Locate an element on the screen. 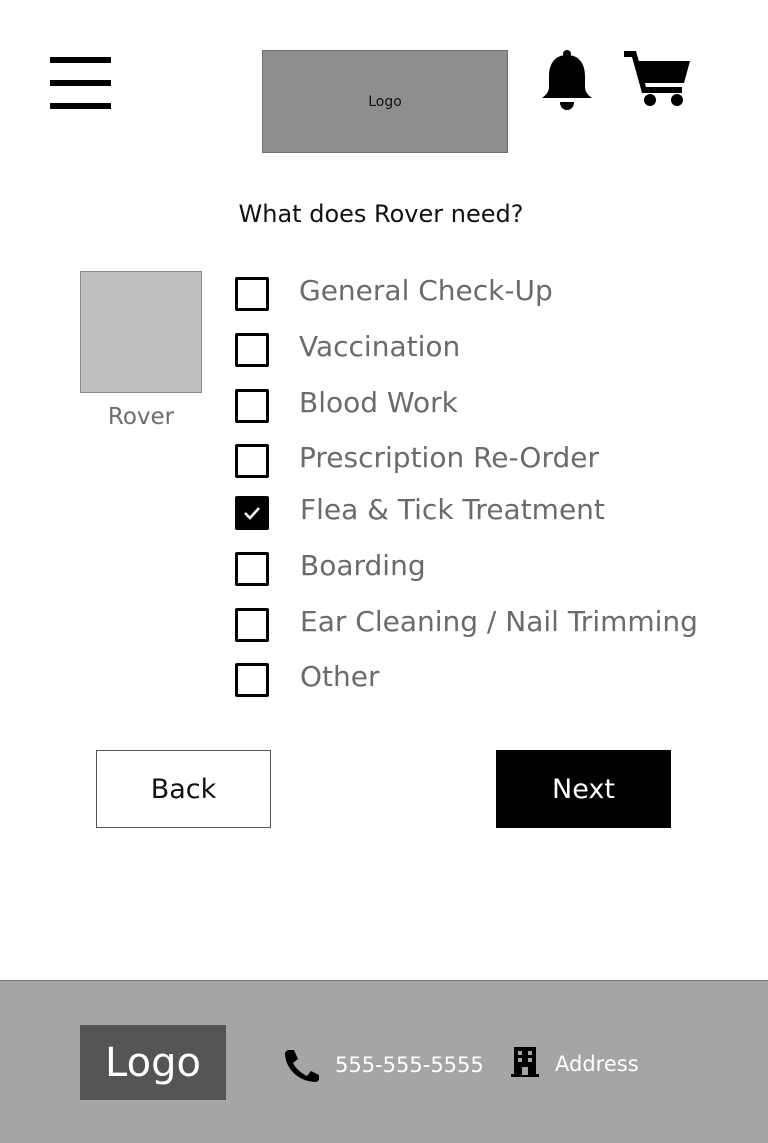  option-general-check-up: General Check-Up is located at coordinates (465, 294).